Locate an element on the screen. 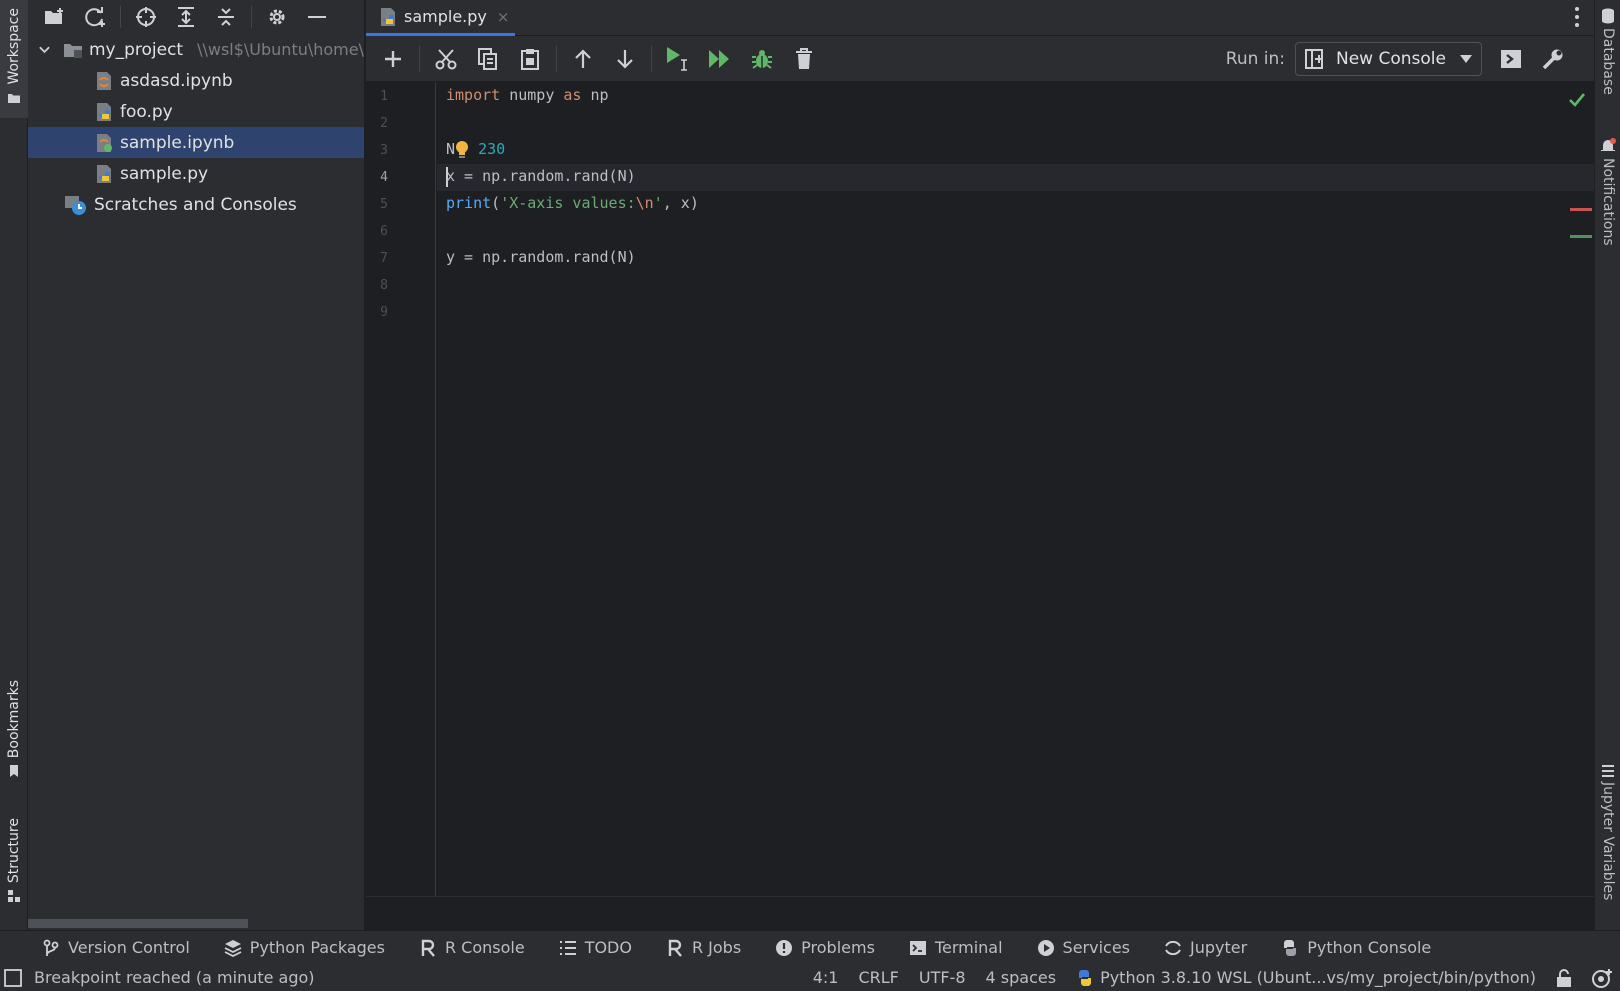  tree-file-sample-ipynb: sample.ipynb is located at coordinates (196, 142).